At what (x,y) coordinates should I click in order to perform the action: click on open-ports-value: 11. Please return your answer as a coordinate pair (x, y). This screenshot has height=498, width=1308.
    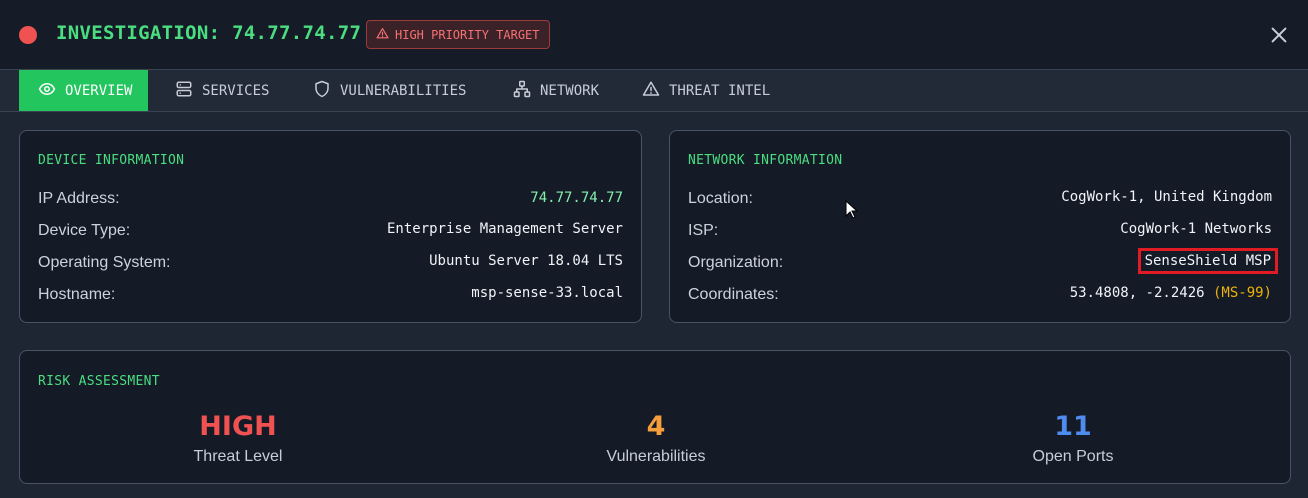
    Looking at the image, I should click on (1073, 426).